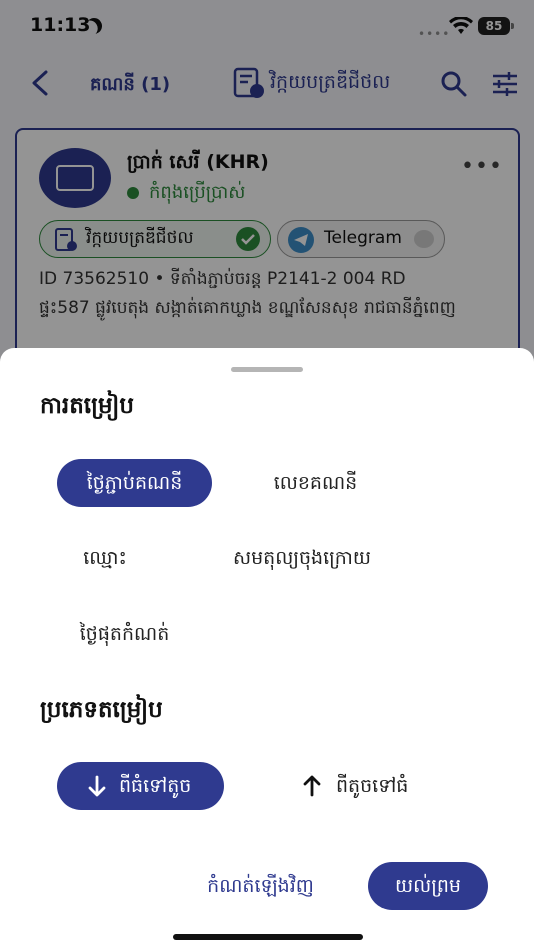 The image size is (534, 950). I want to click on reset-button: កំណត់ឡើងវិញ, so click(260, 886).